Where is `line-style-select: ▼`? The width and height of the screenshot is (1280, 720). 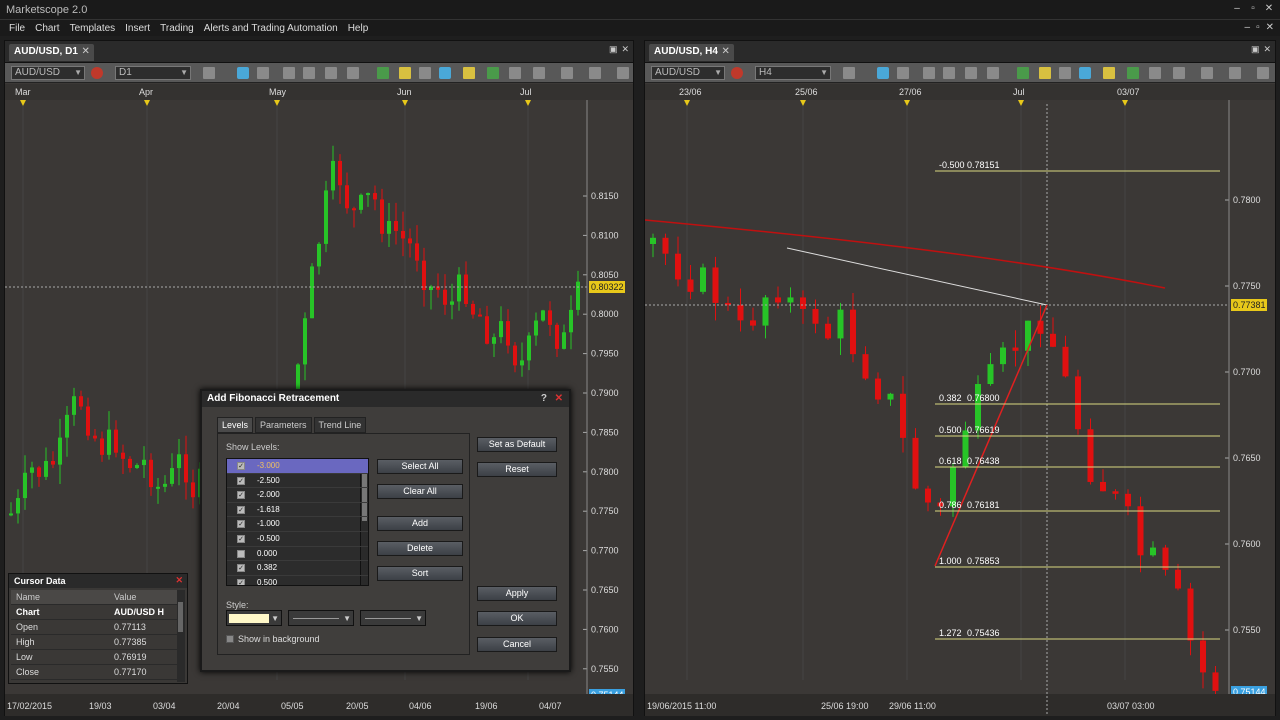
line-style-select: ▼ is located at coordinates (393, 618).